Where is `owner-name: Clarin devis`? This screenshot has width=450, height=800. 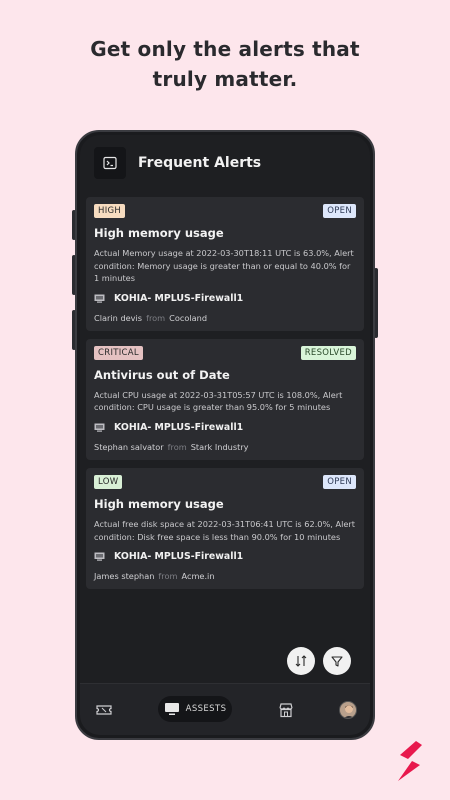
owner-name: Clarin devis is located at coordinates (118, 317).